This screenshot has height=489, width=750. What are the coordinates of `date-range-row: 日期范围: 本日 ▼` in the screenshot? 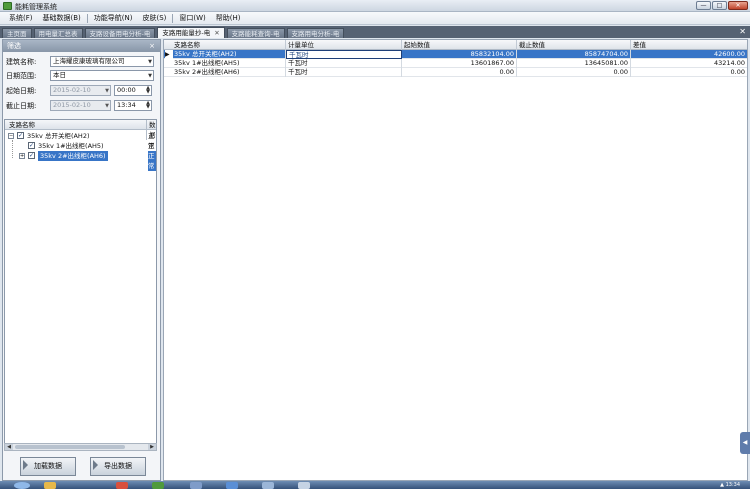 It's located at (80, 75).